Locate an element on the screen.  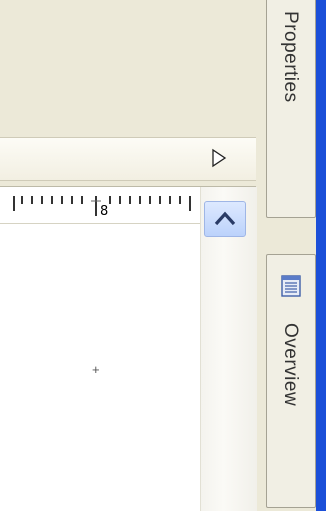
vertical-scrollbar is located at coordinates (228, 349).